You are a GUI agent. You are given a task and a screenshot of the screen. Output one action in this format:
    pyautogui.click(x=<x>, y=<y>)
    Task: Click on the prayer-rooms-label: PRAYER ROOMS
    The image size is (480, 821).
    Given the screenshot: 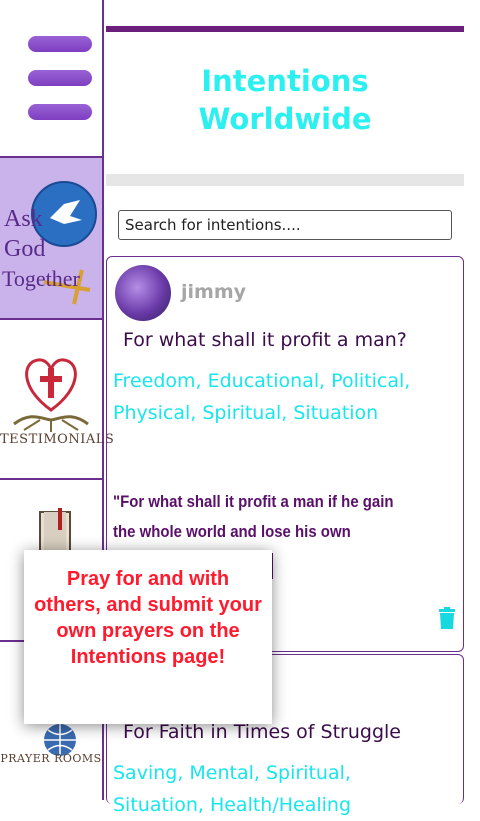 What is the action you would take?
    pyautogui.click(x=51, y=758)
    